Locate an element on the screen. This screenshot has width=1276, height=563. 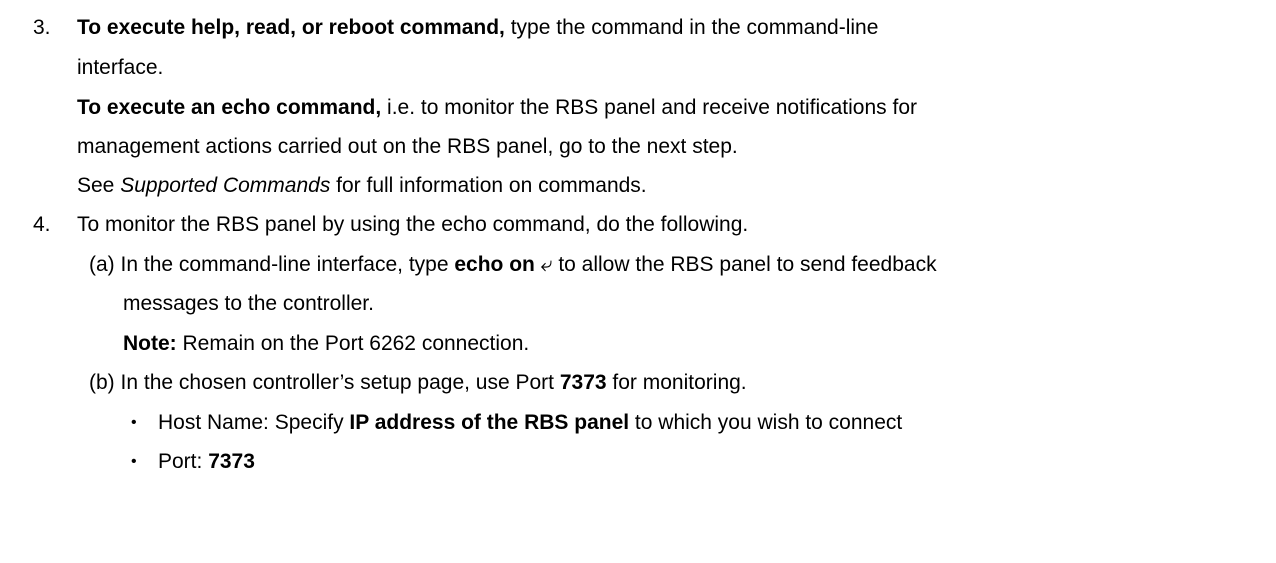
substep-b-label: (b) is located at coordinates (102, 382).